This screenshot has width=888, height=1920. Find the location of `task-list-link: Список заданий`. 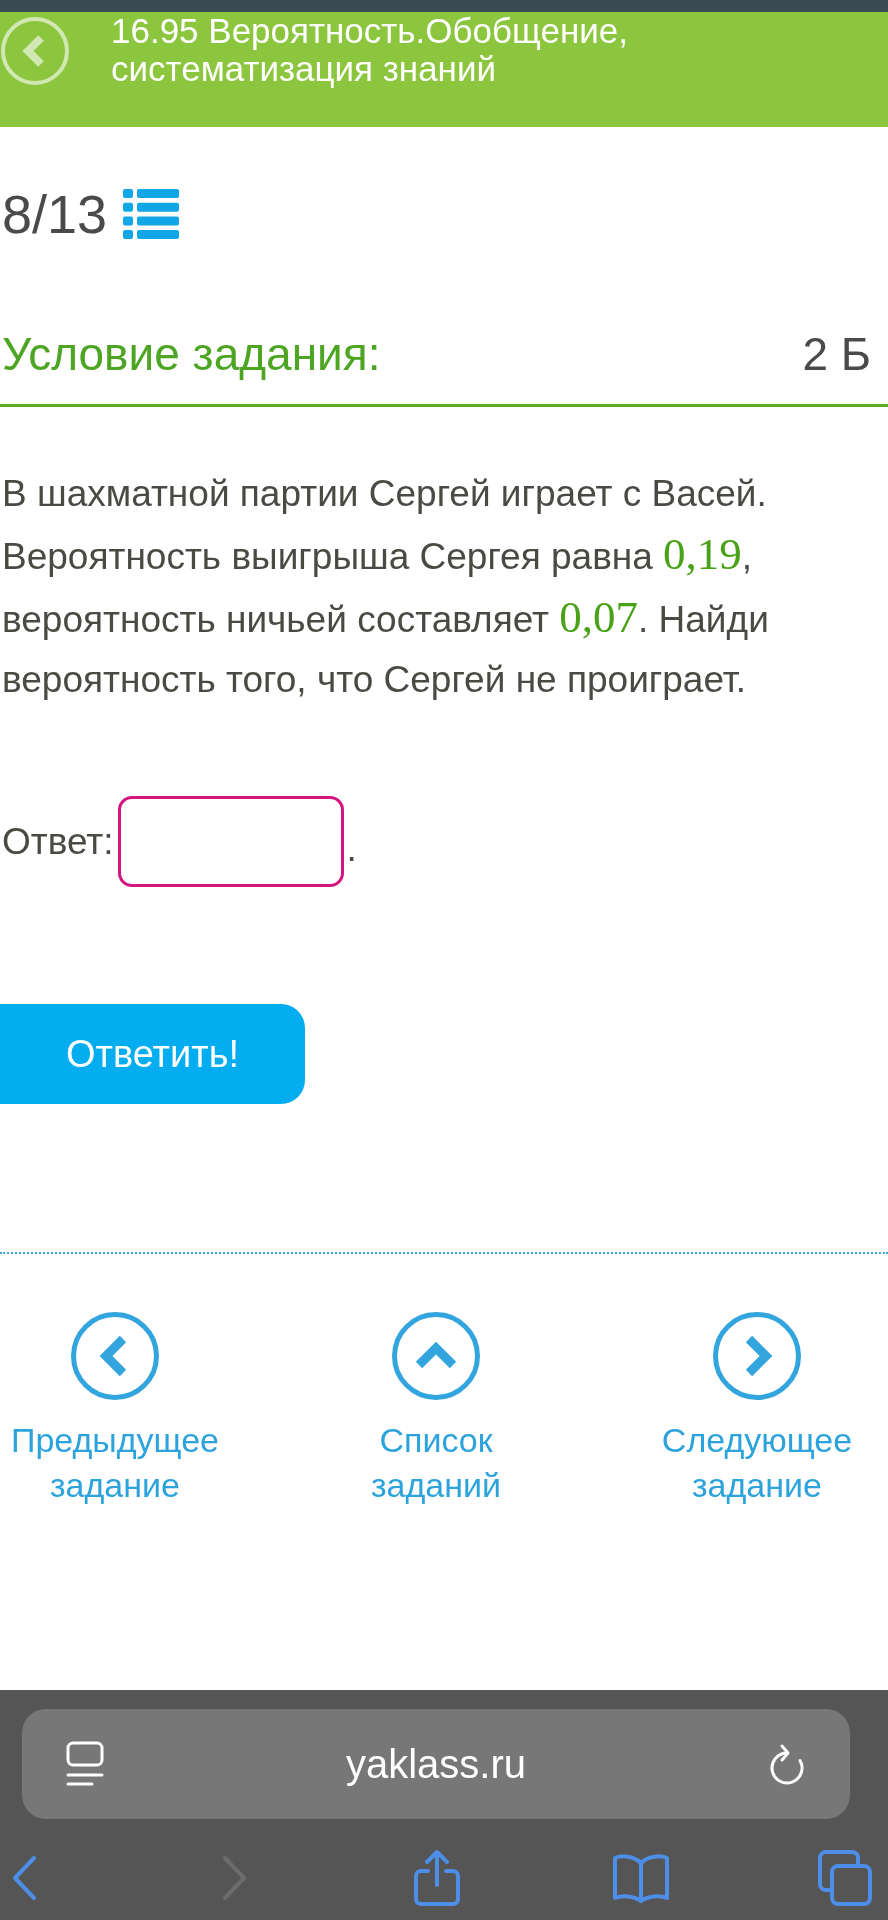

task-list-link: Список заданий is located at coordinates (436, 1410).